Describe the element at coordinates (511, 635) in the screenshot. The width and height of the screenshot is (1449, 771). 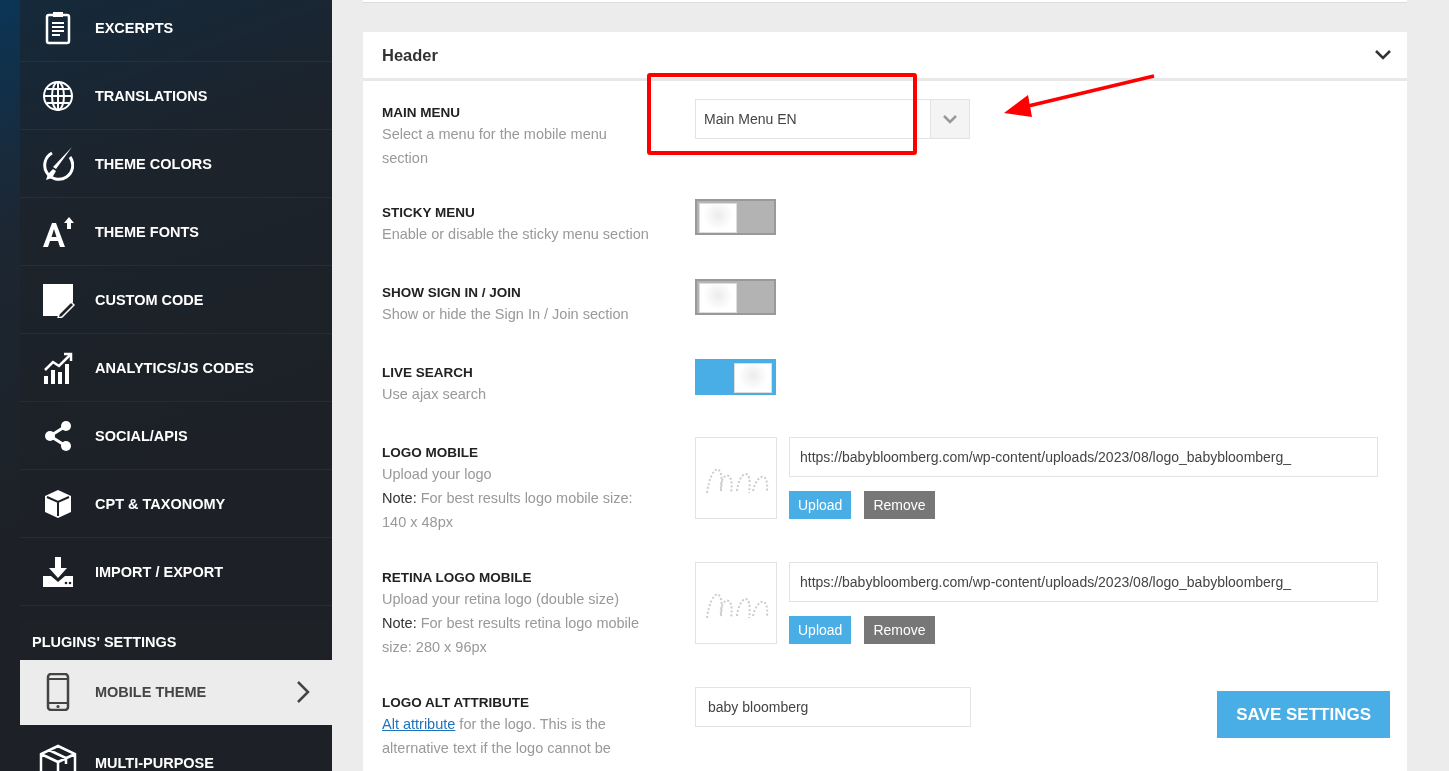
I see `setting-note: Note: For best results retina logo mobile size: 280 x 96px` at that location.